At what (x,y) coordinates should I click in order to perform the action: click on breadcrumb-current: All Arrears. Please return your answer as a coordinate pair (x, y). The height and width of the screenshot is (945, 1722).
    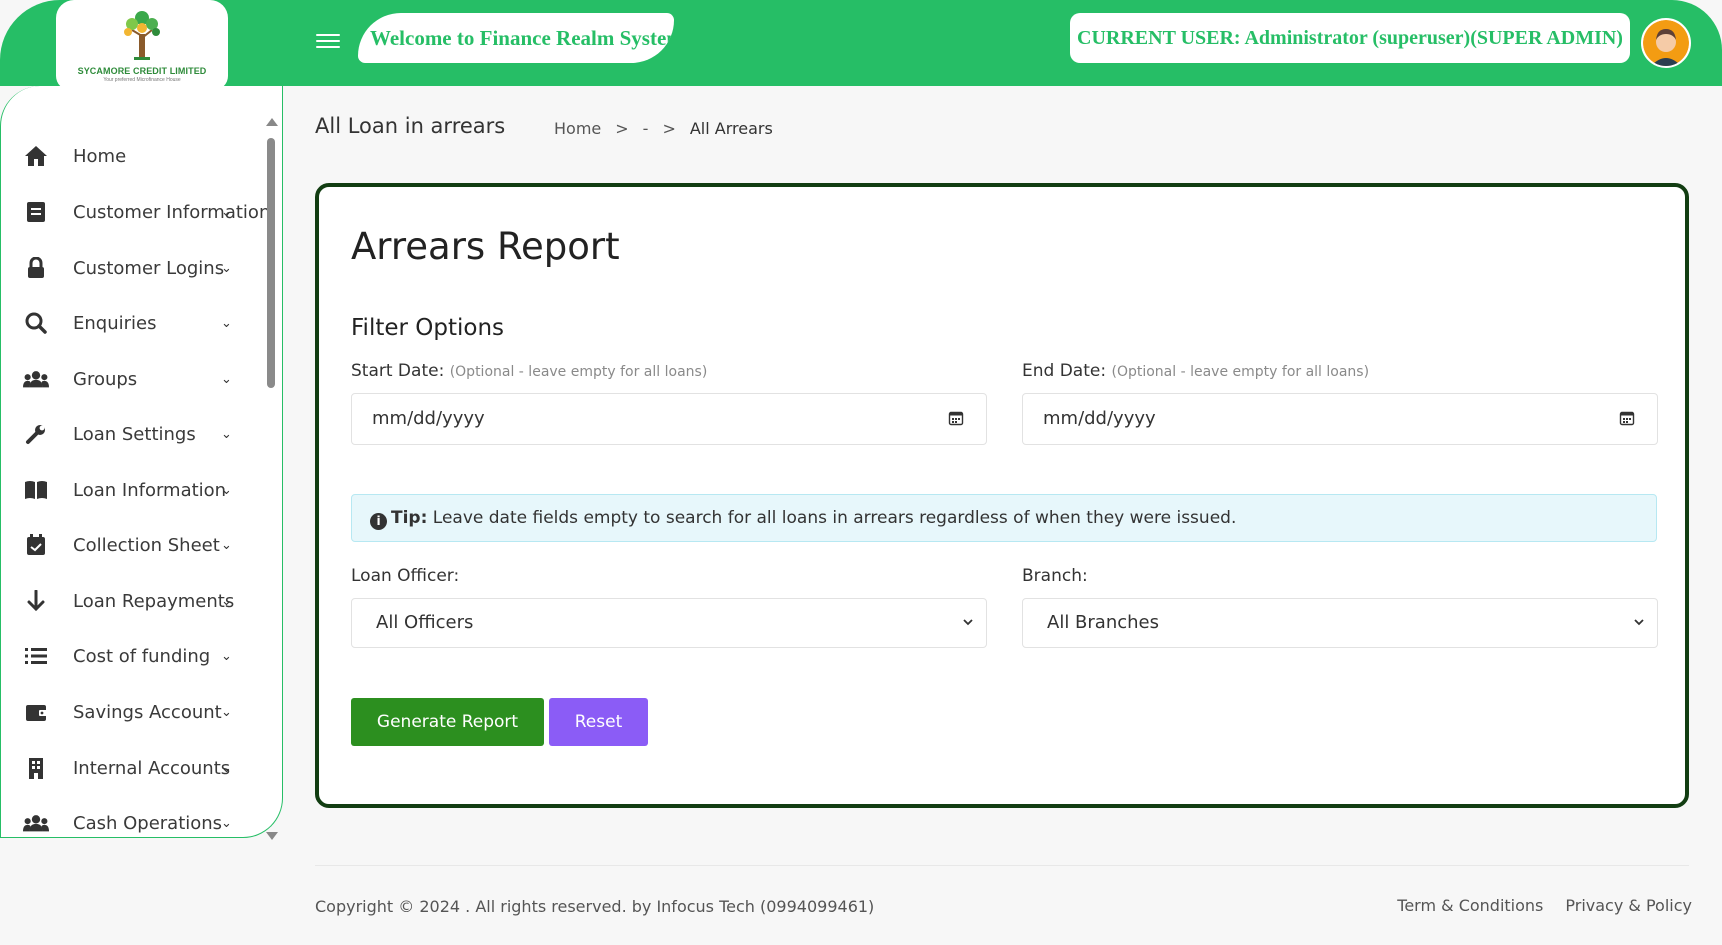
    Looking at the image, I should click on (731, 128).